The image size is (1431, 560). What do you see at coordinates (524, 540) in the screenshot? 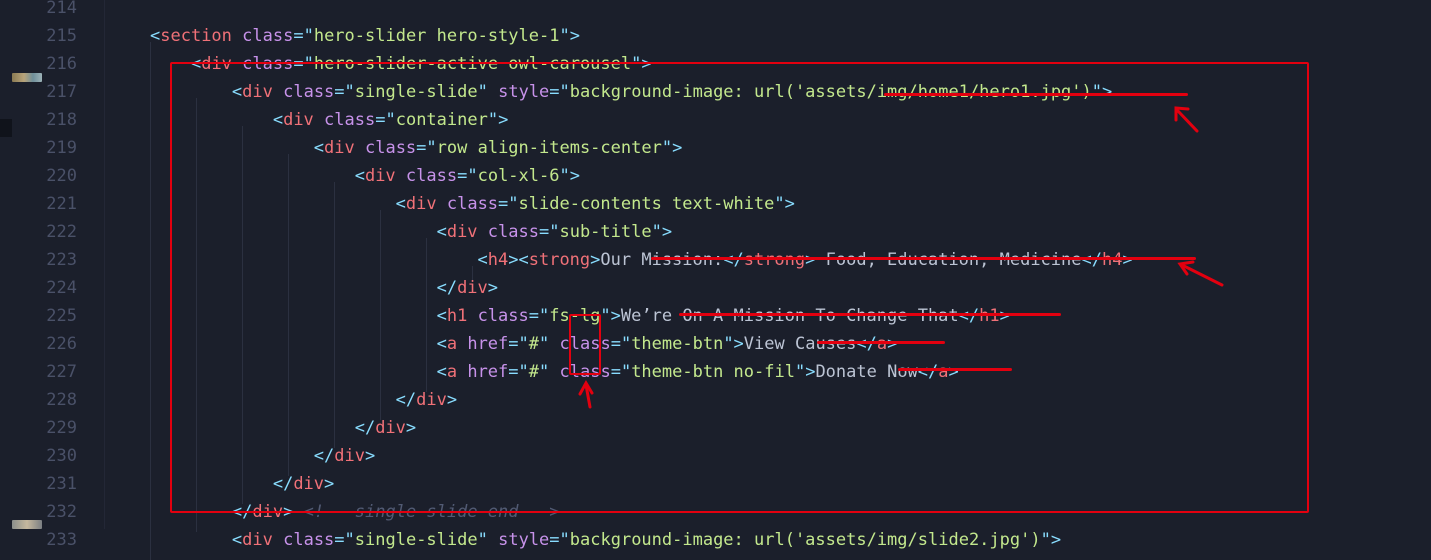
I see `code-token: style` at bounding box center [524, 540].